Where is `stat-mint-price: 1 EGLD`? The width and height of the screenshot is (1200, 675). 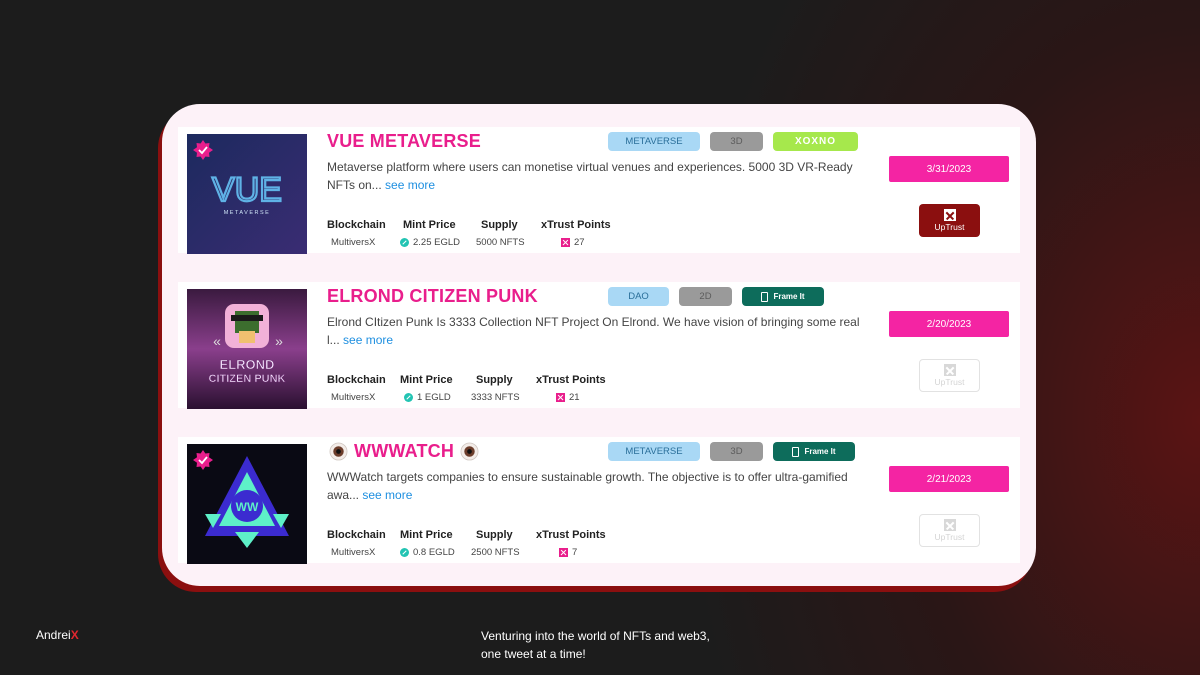 stat-mint-price: 1 EGLD is located at coordinates (427, 397).